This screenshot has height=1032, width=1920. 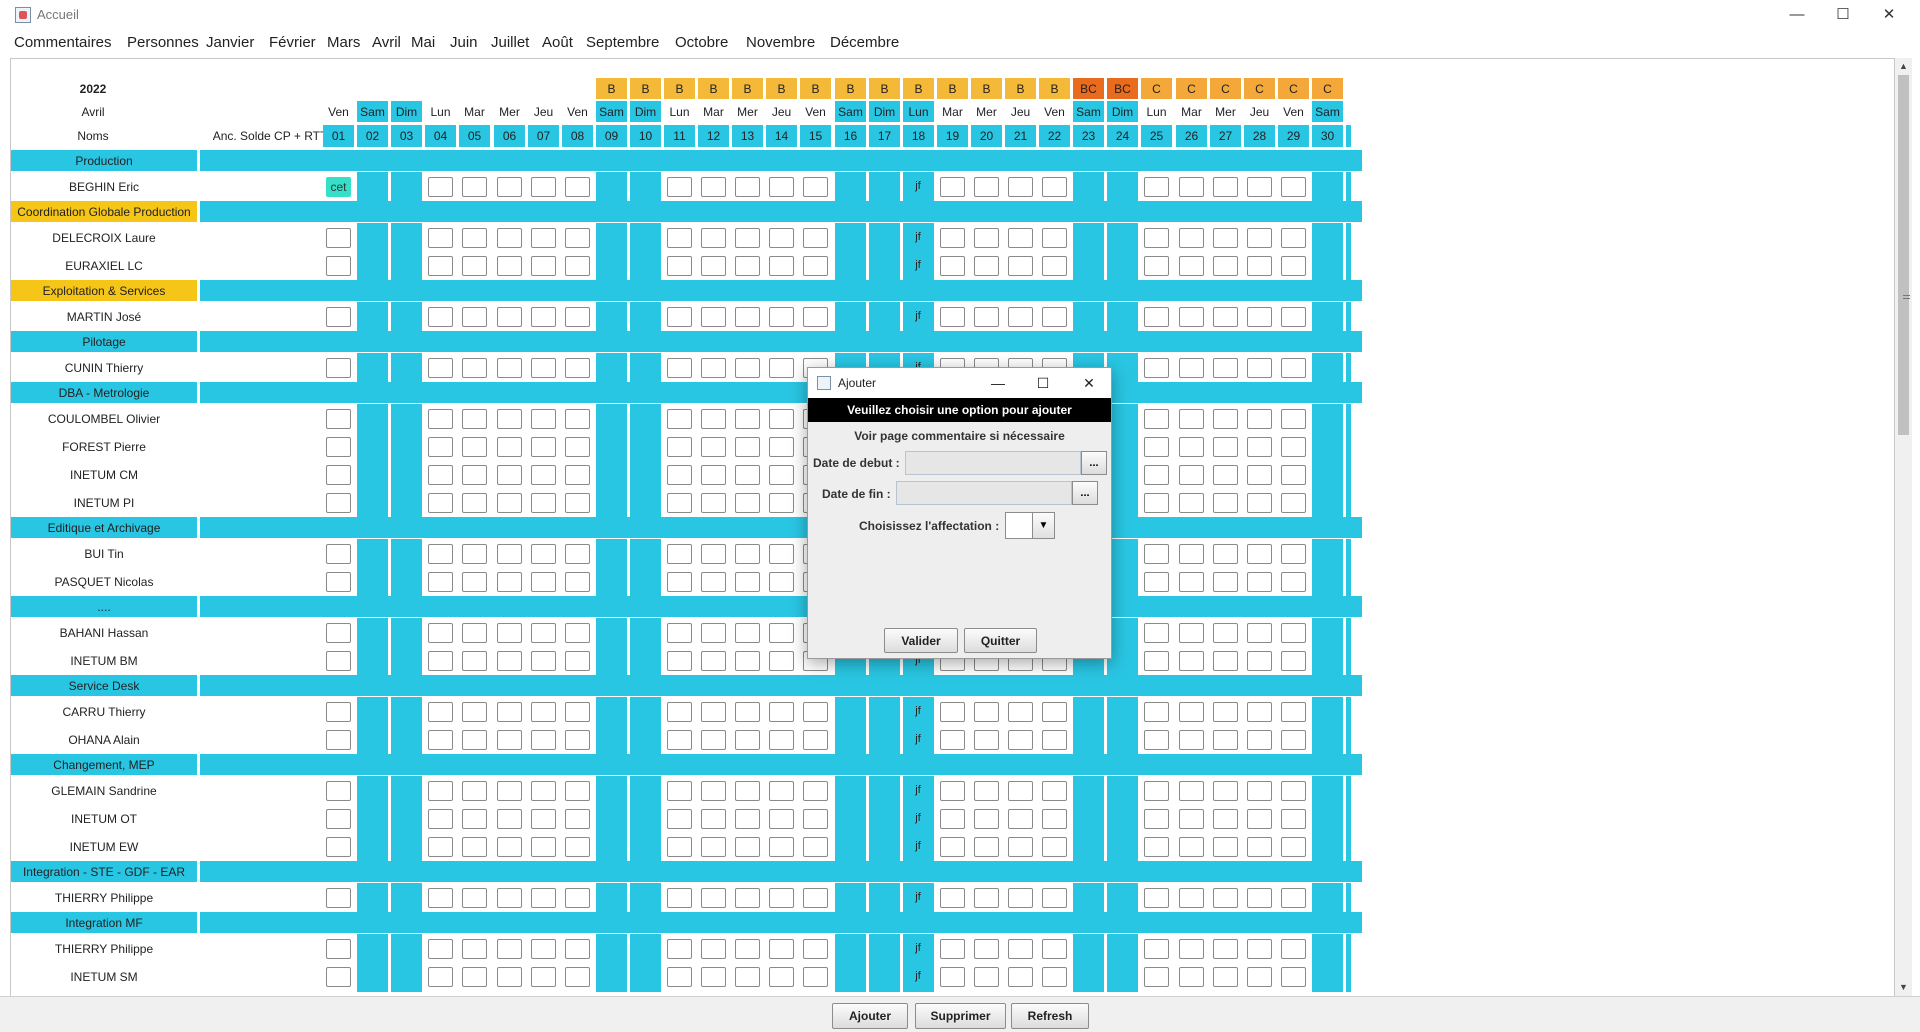 I want to click on scroll-down-icon: ▼, so click(x=1903, y=987).